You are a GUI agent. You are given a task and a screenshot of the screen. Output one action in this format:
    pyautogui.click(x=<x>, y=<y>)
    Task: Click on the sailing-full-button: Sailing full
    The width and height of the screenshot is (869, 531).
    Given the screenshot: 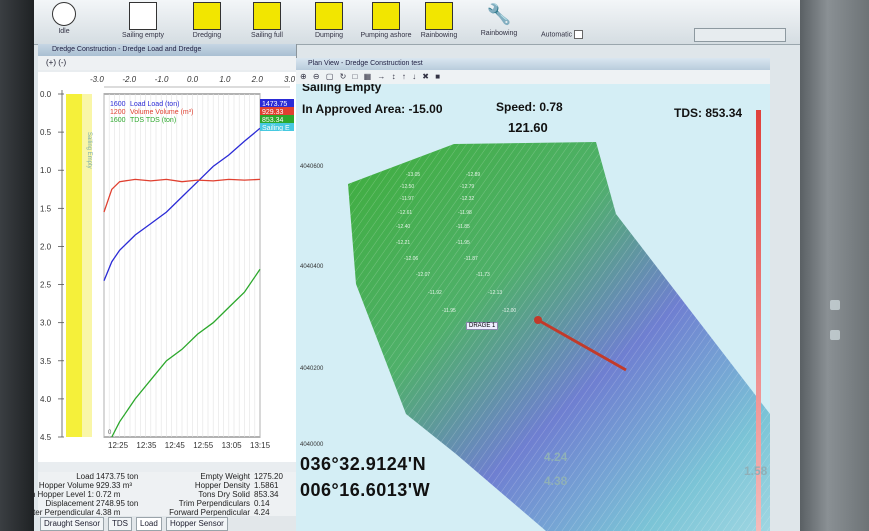 What is the action you would take?
    pyautogui.click(x=267, y=22)
    